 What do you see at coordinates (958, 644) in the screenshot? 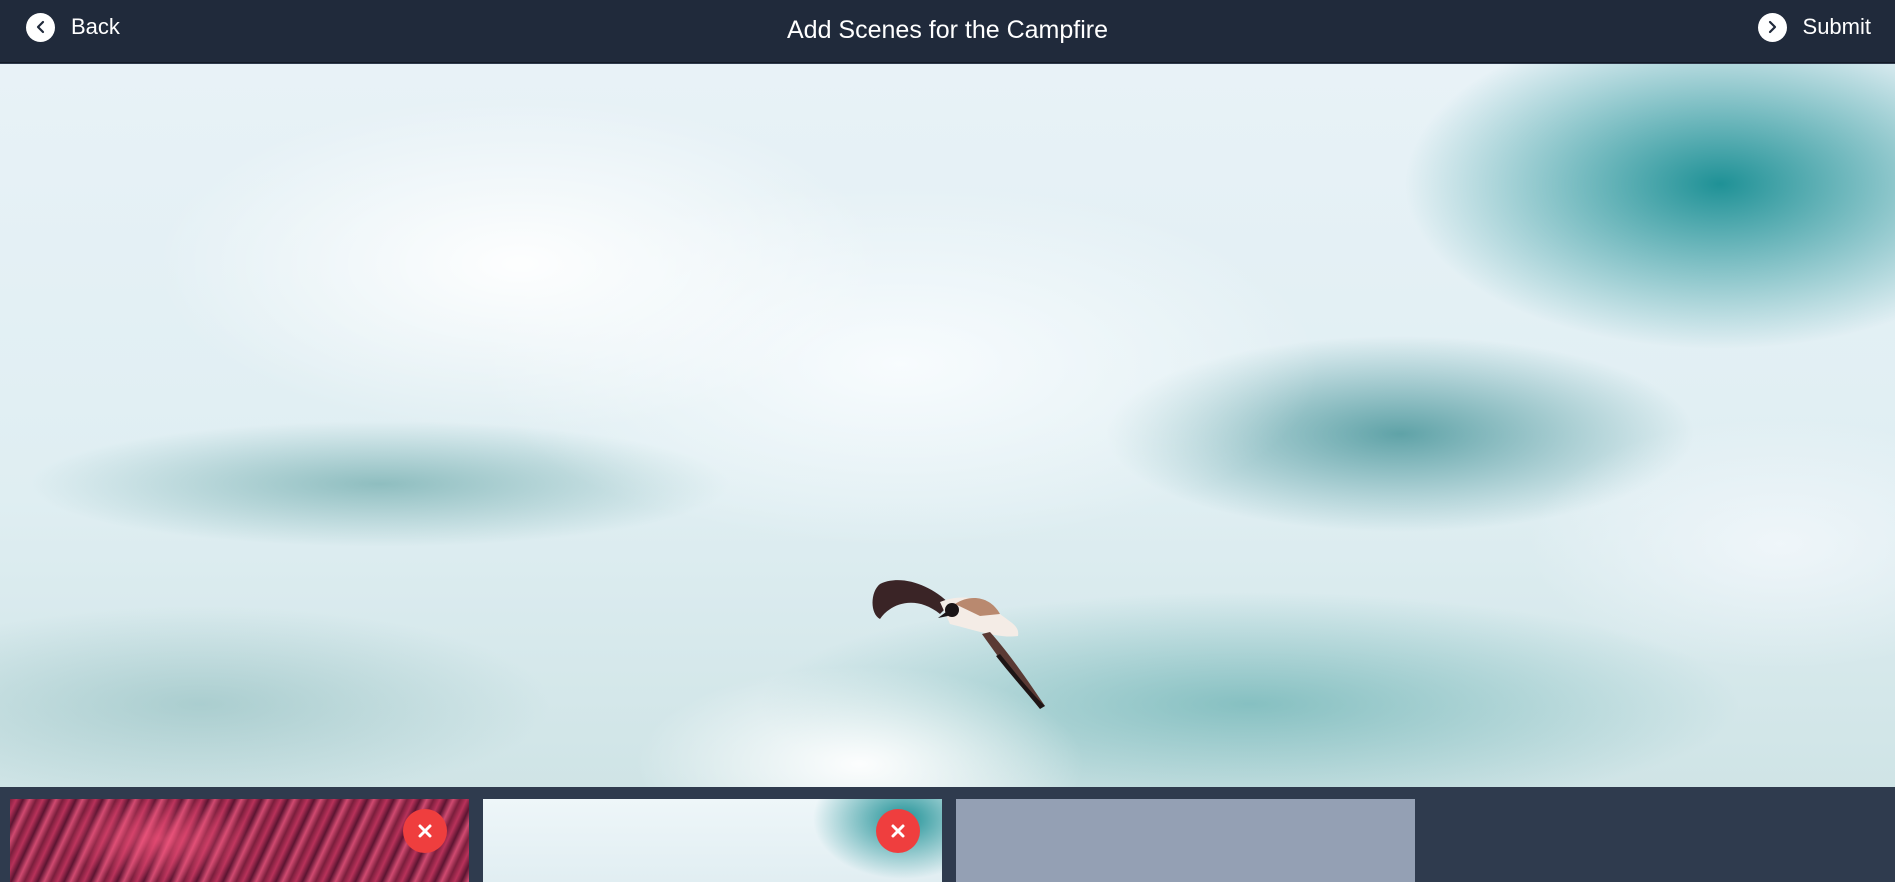
I see `seagull-photo-icon` at bounding box center [958, 644].